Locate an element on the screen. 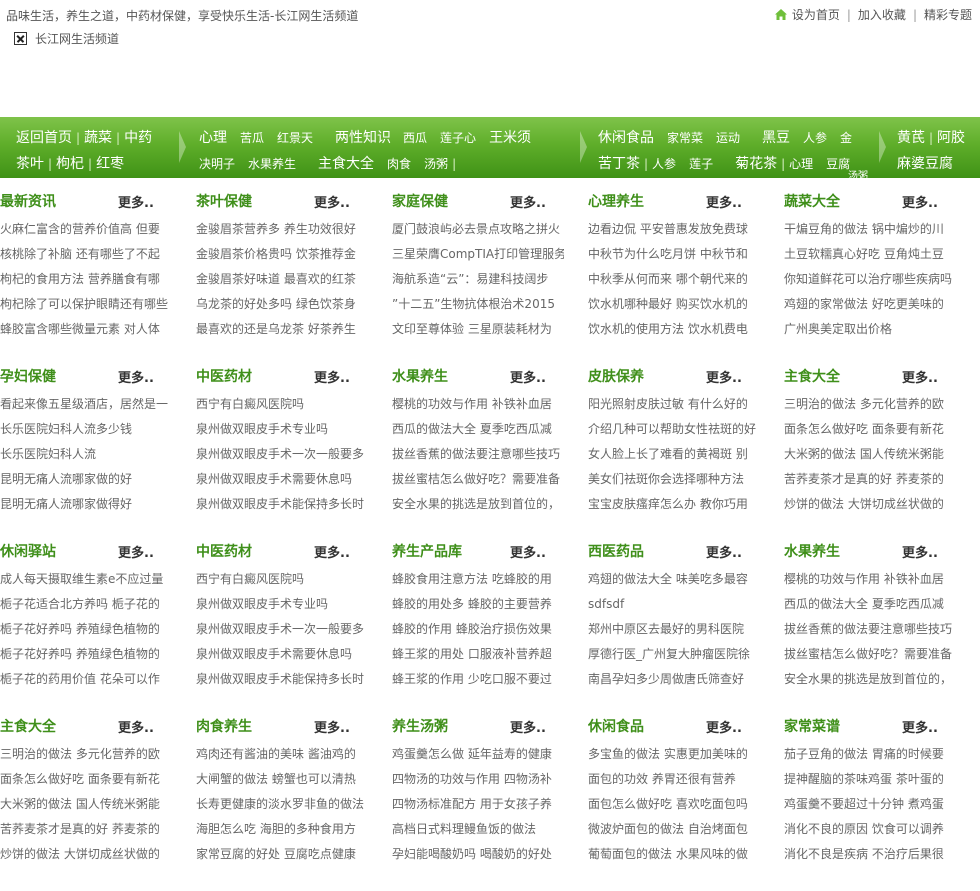 The image size is (980, 891). article-link: 西瓜的做法大全 夏季吃西瓜减 is located at coordinates (472, 429).